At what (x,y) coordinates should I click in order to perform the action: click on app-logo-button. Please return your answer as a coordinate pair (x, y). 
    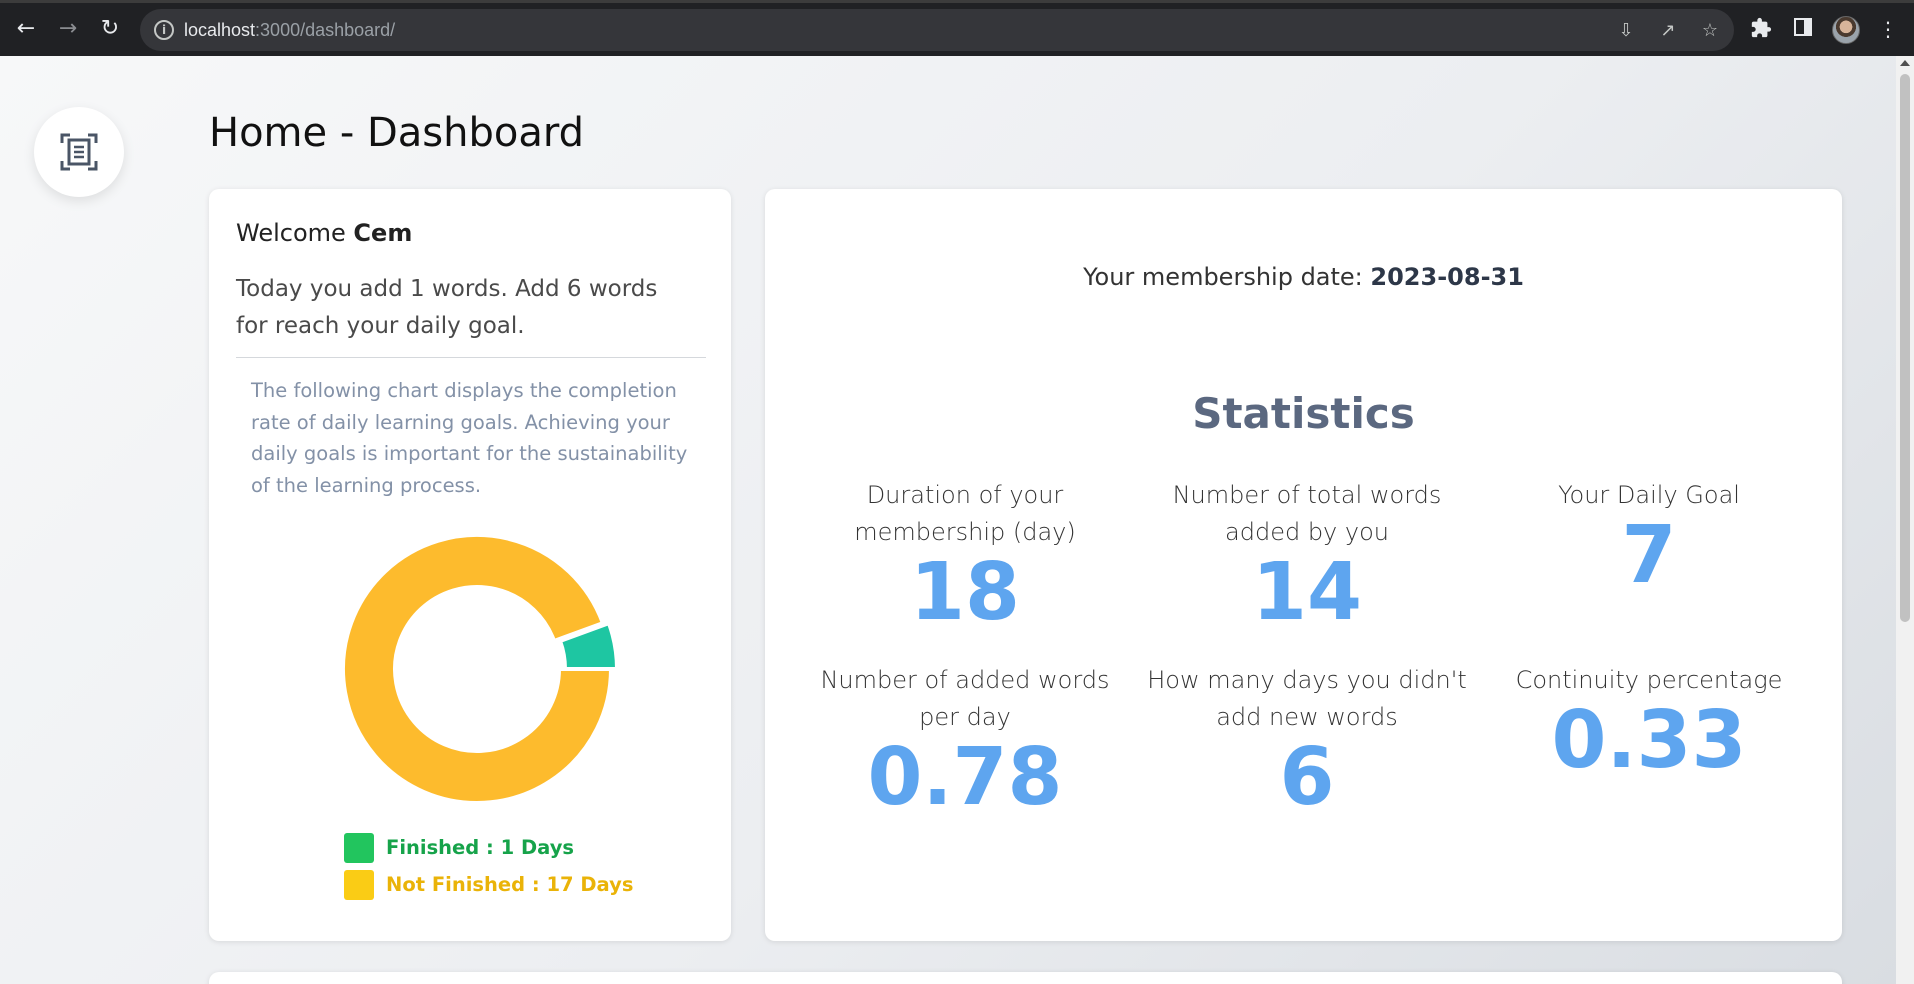
    Looking at the image, I should click on (79, 152).